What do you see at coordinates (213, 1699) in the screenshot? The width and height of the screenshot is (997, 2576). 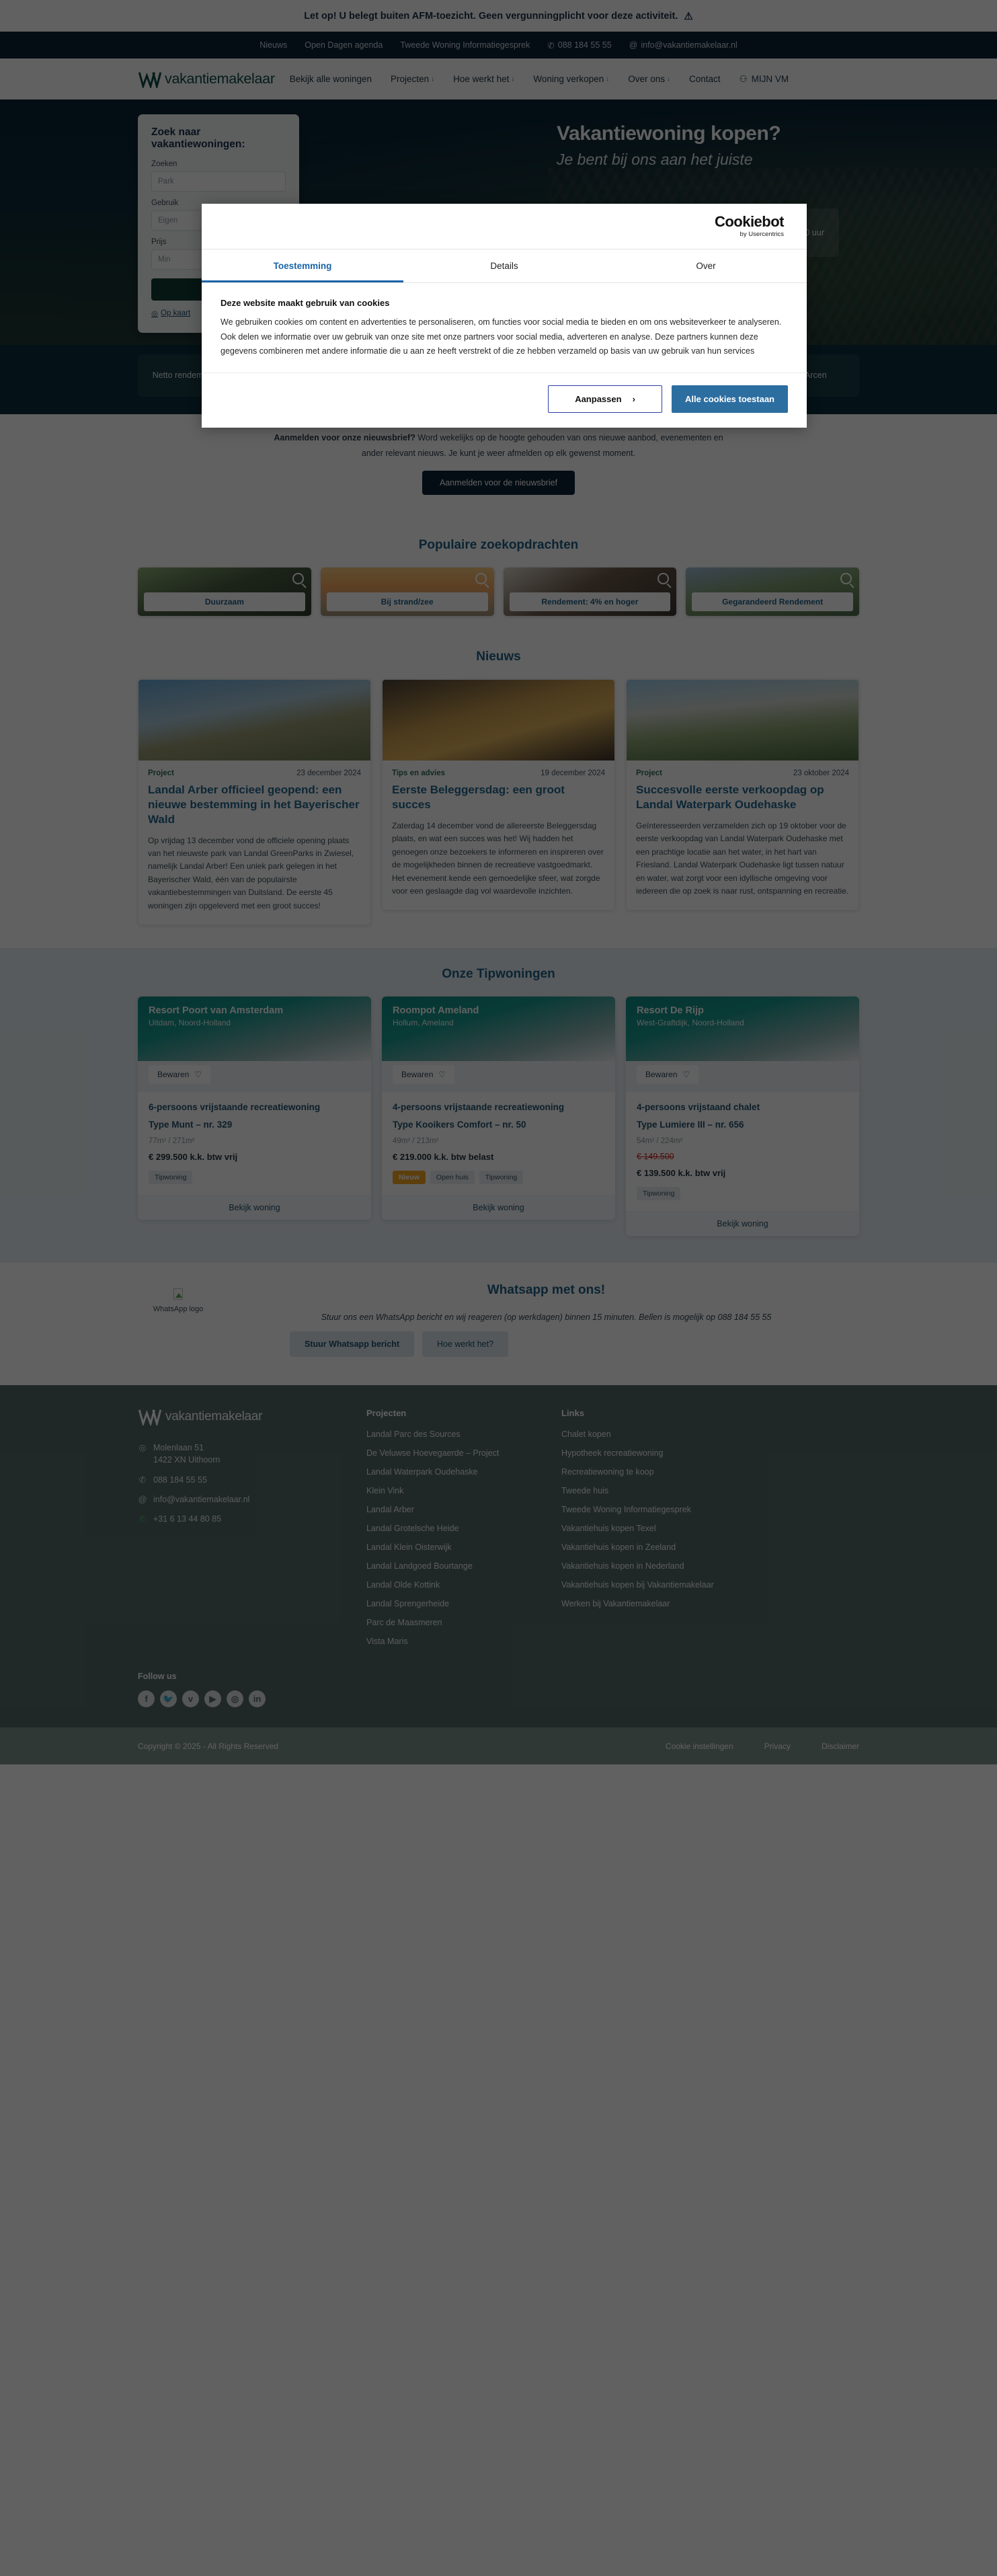 I see `youtube-icon: ▶` at bounding box center [213, 1699].